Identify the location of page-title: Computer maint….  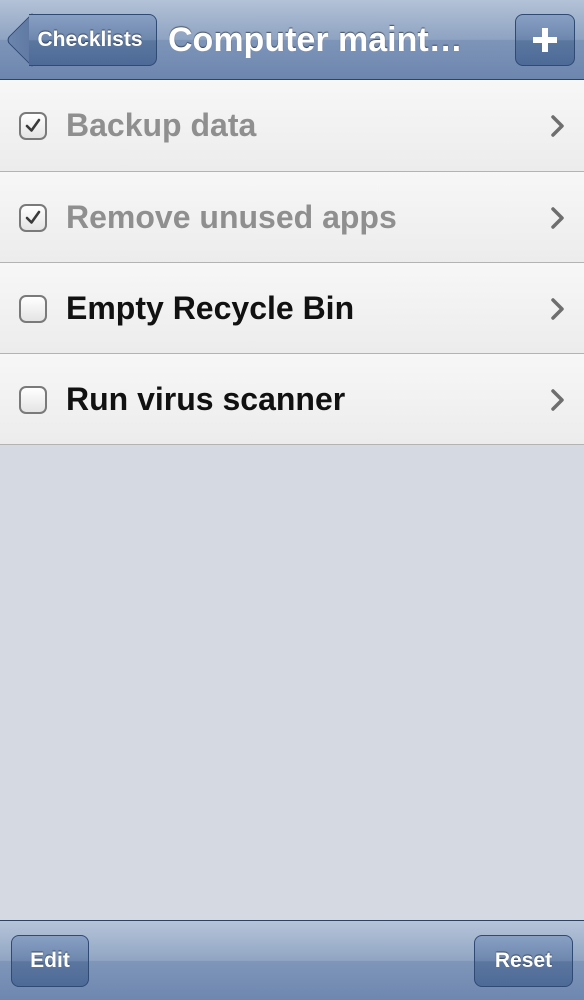
(315, 40).